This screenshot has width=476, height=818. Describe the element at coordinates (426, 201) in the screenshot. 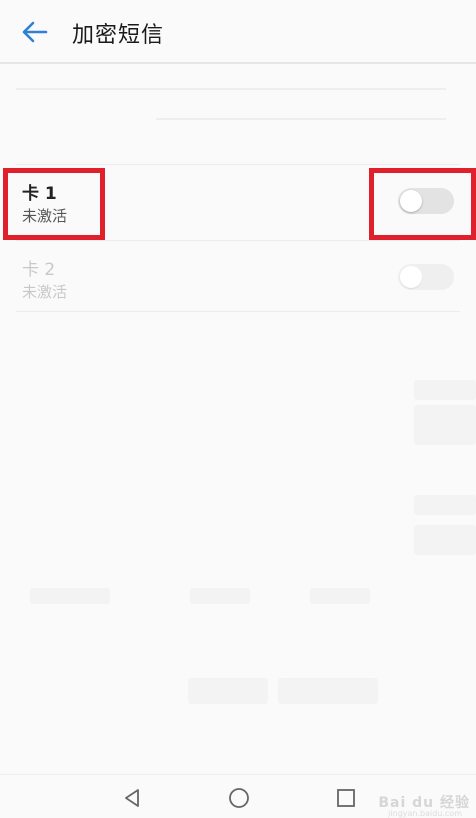

I see `sim-card-1-toggle` at that location.